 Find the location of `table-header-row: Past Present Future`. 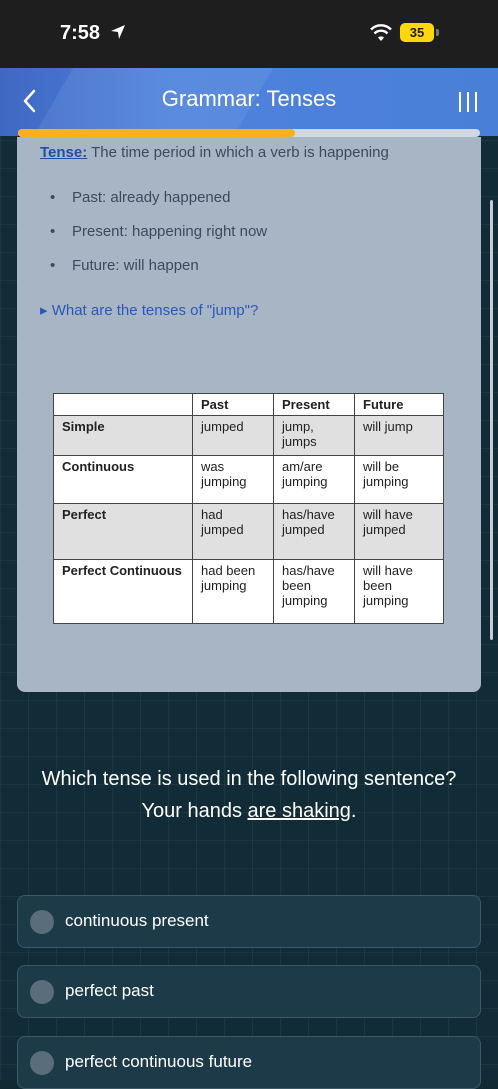

table-header-row: Past Present Future is located at coordinates (248, 404).